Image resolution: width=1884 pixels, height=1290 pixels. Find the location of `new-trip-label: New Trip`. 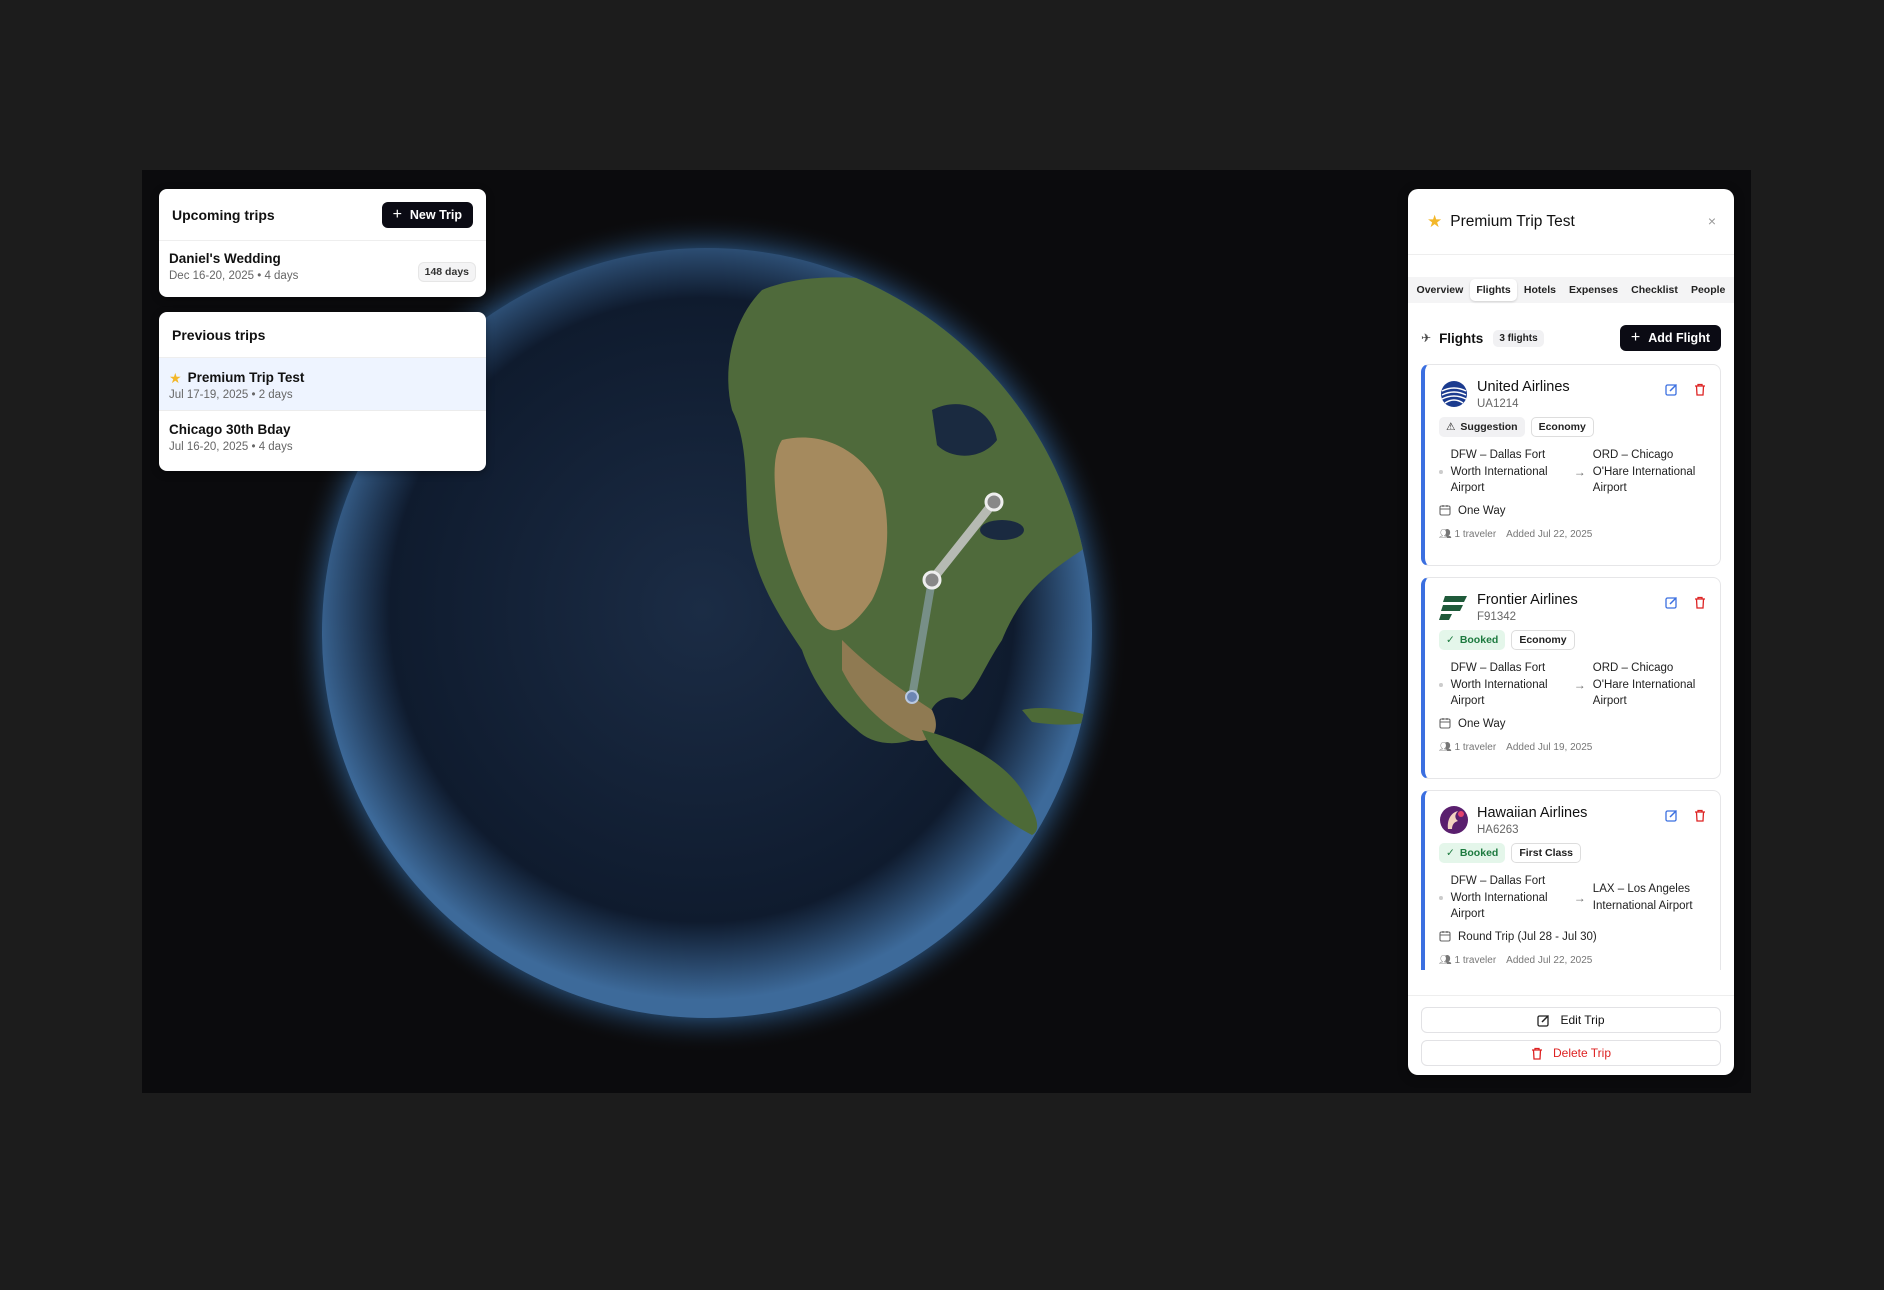

new-trip-label: New Trip is located at coordinates (435, 214).